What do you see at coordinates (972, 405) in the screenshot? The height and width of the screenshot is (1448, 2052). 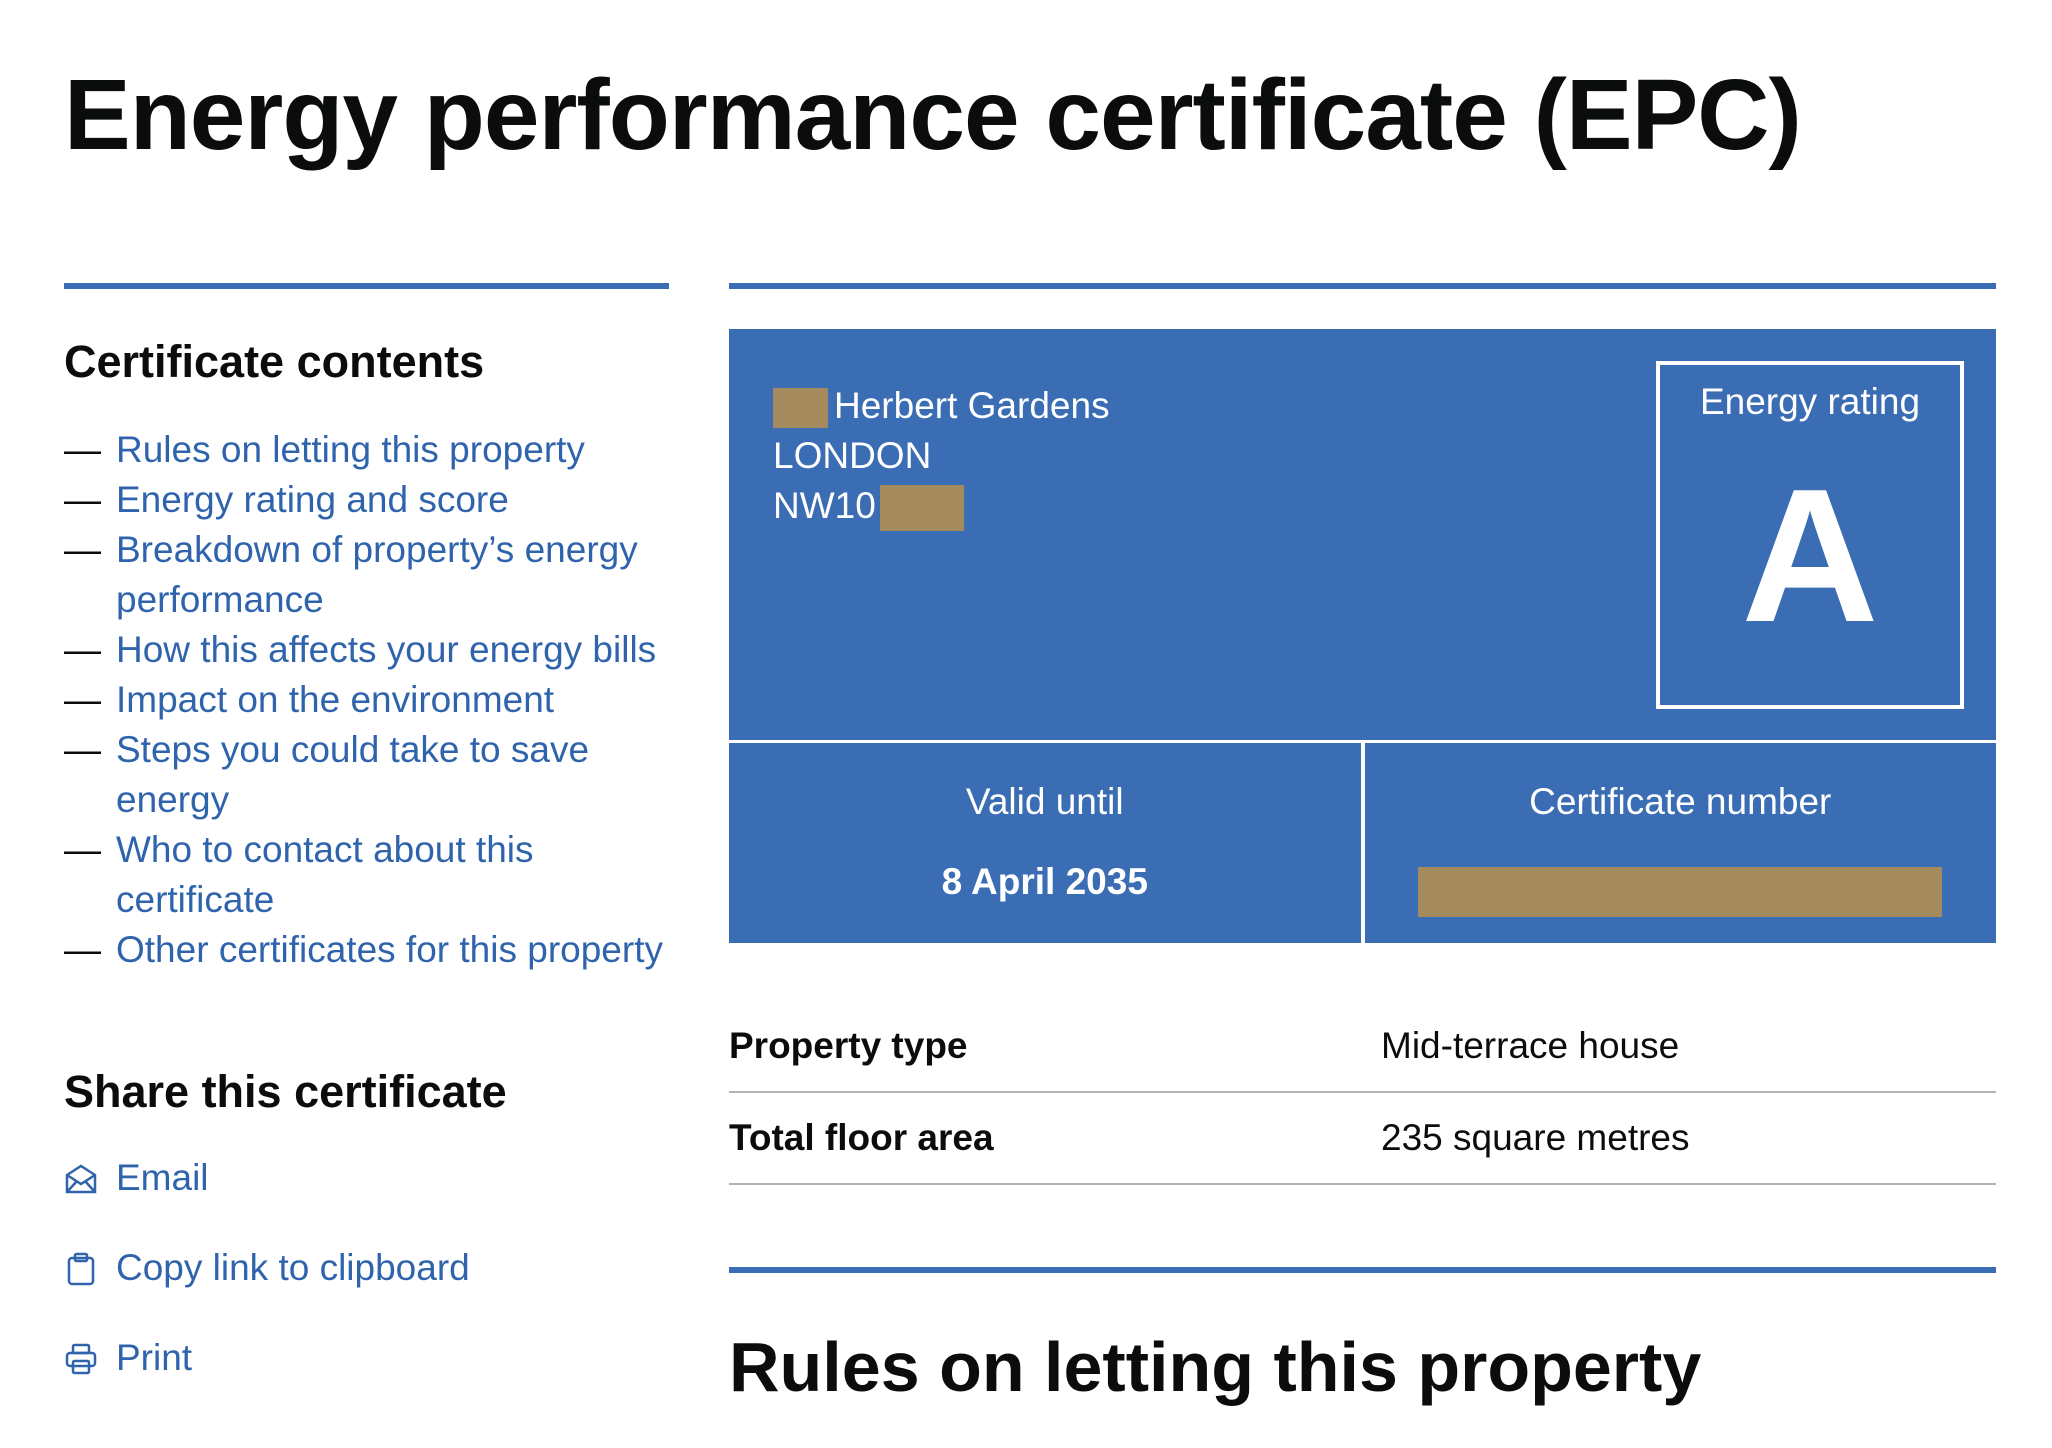 I see `street-name: Herbert Gardens` at bounding box center [972, 405].